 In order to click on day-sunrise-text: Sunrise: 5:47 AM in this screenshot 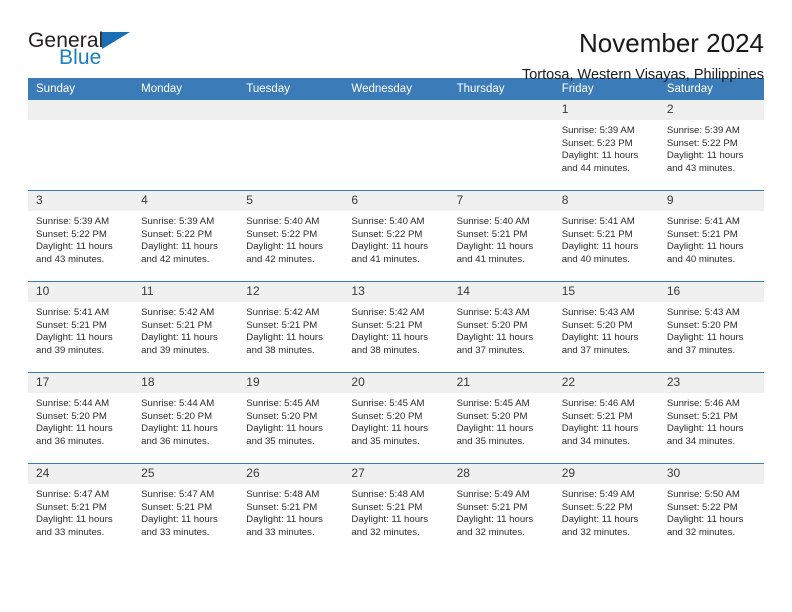, I will do `click(73, 494)`.